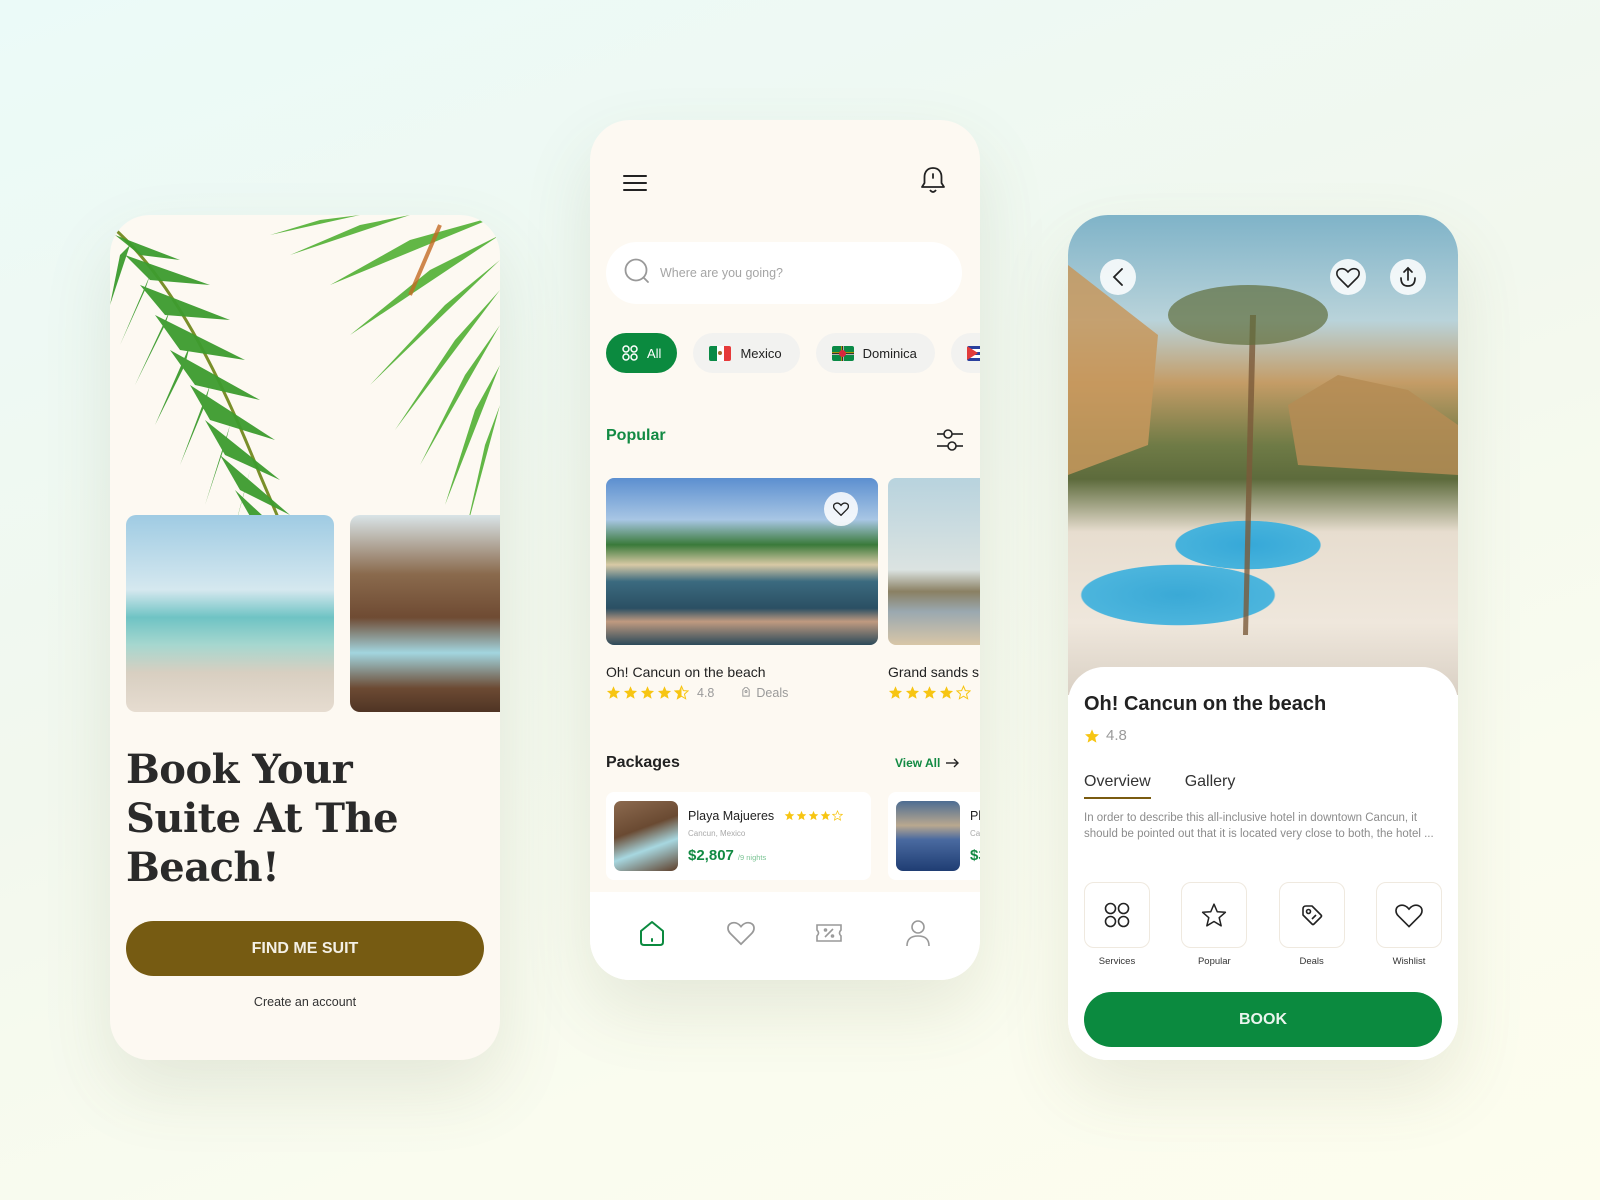  I want to click on find-me-suit-button: FIND ME SUIT, so click(305, 948).